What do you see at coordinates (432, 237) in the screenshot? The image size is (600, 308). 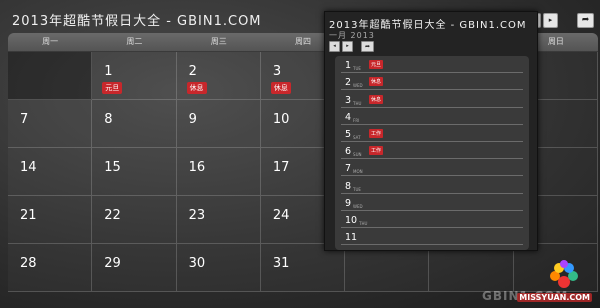 I see `popup-day-row: 11` at bounding box center [432, 237].